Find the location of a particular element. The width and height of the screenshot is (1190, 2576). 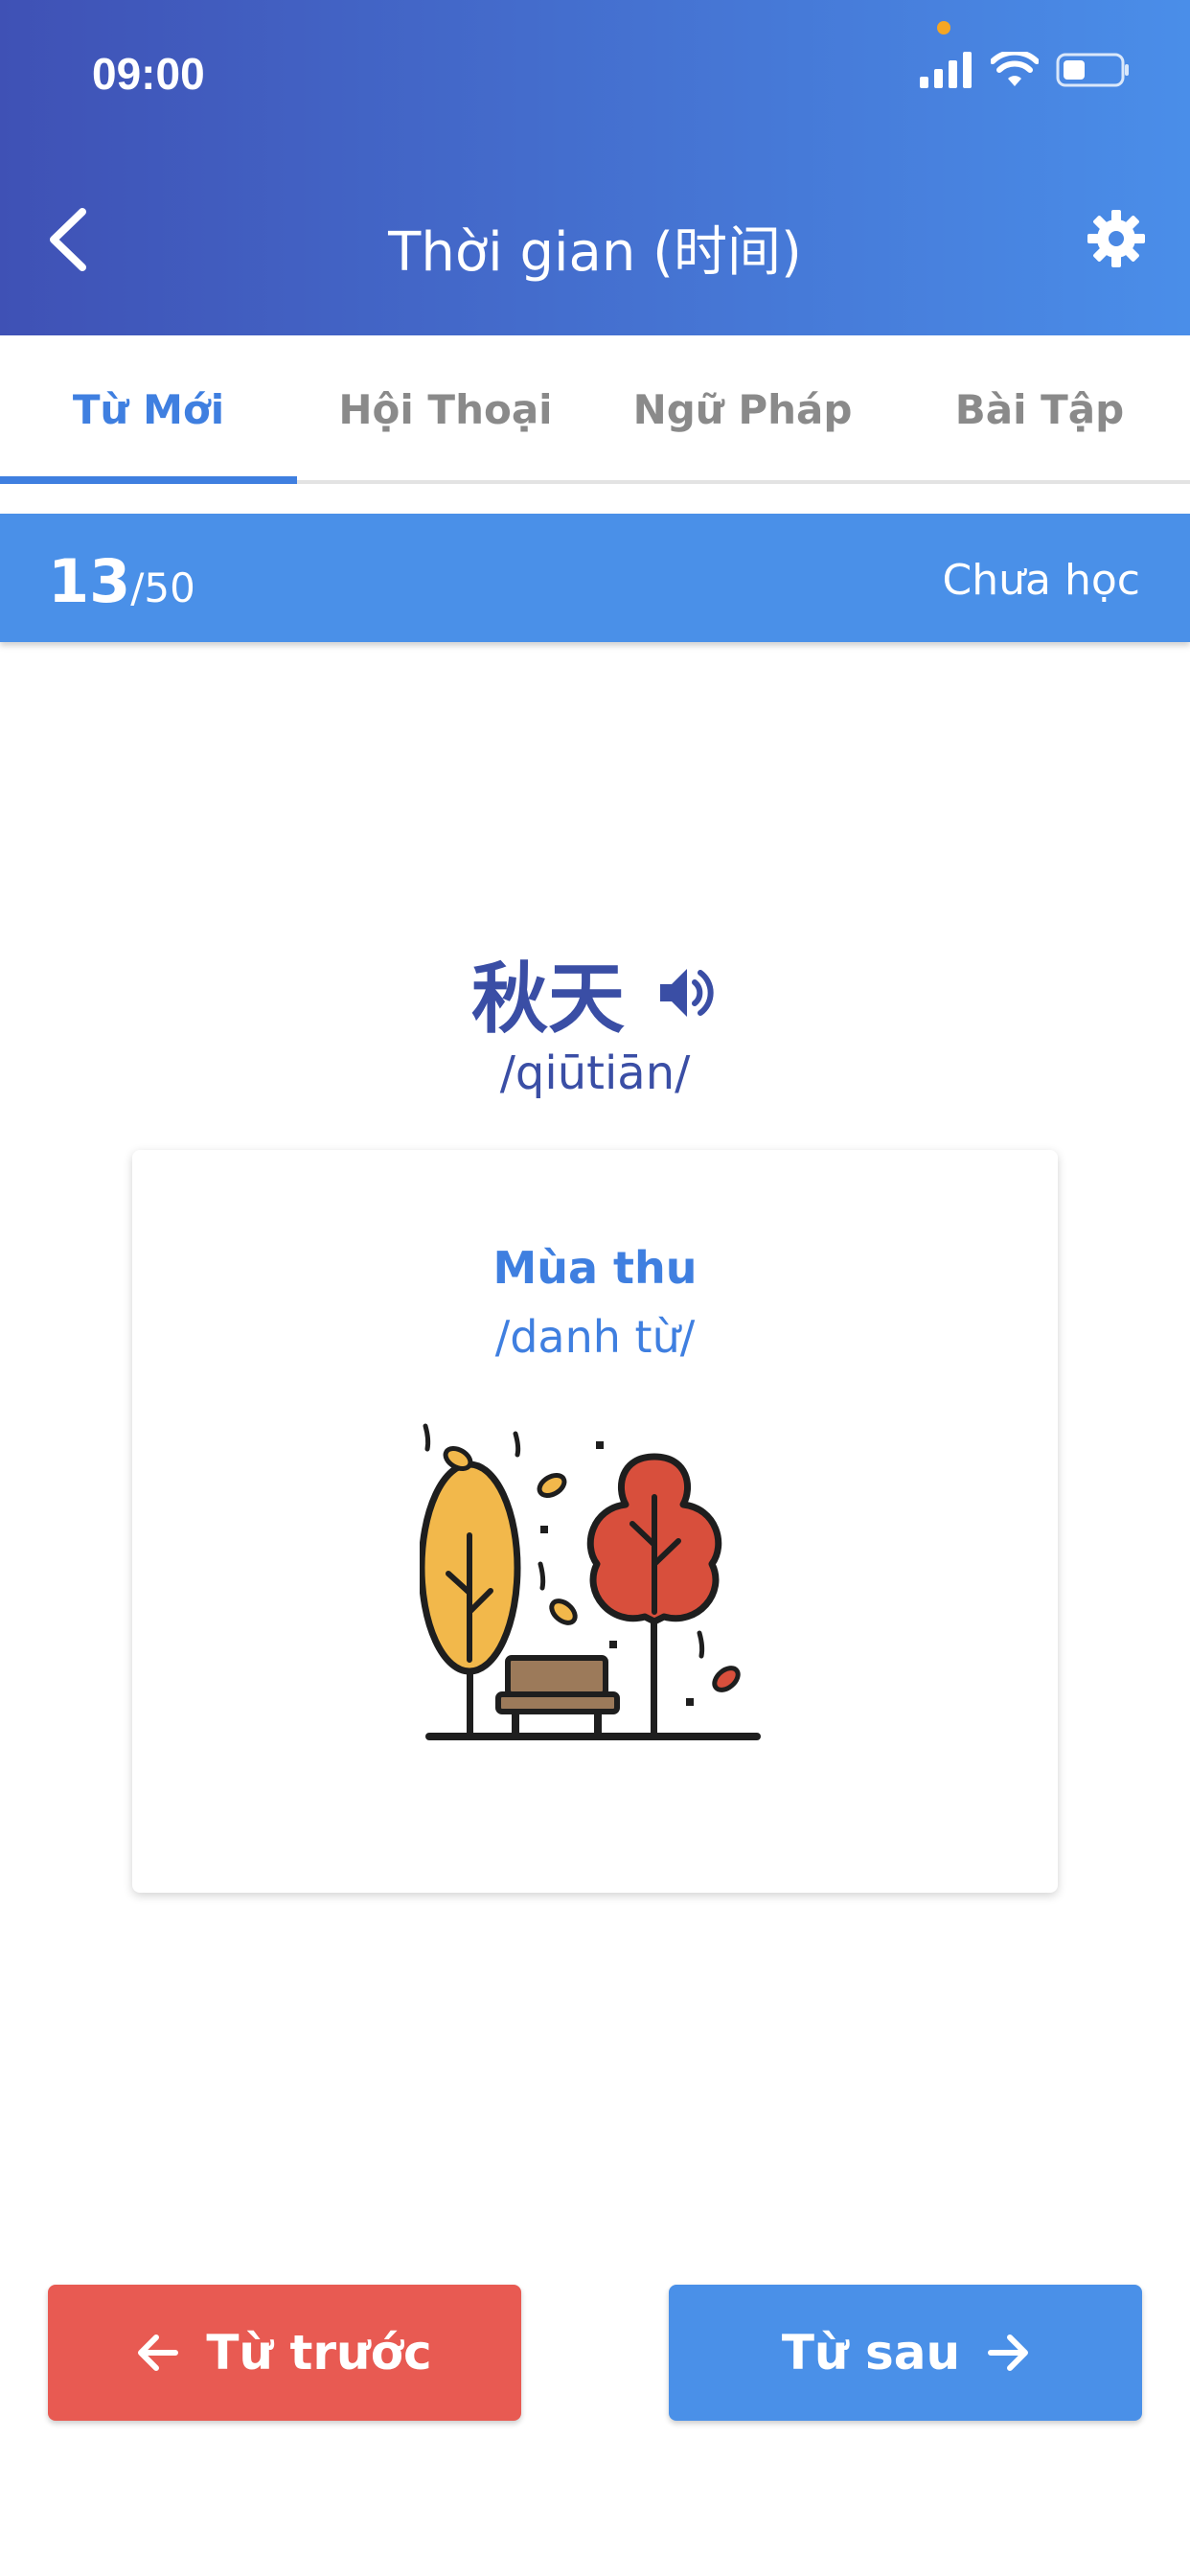

tab-grammar: Ngữ Pháp is located at coordinates (743, 409).